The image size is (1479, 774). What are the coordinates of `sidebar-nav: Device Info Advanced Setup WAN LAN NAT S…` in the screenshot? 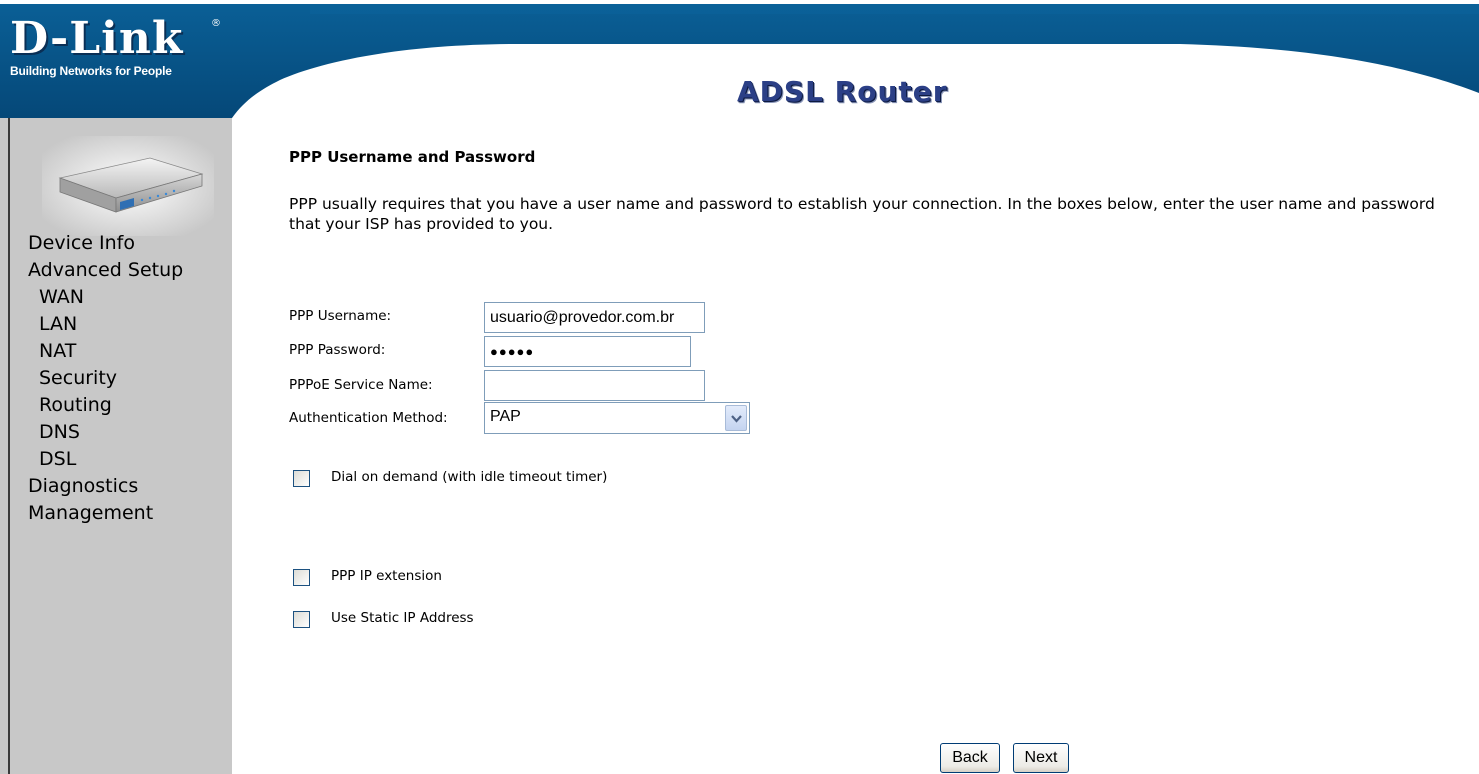 It's located at (128, 378).